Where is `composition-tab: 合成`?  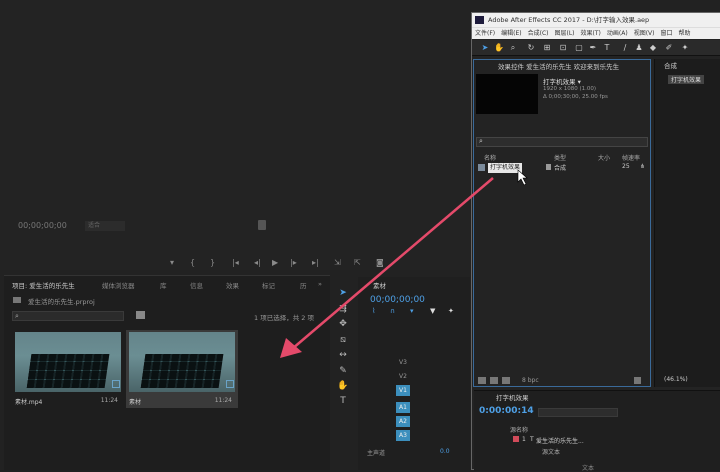 composition-tab: 合成 is located at coordinates (670, 65).